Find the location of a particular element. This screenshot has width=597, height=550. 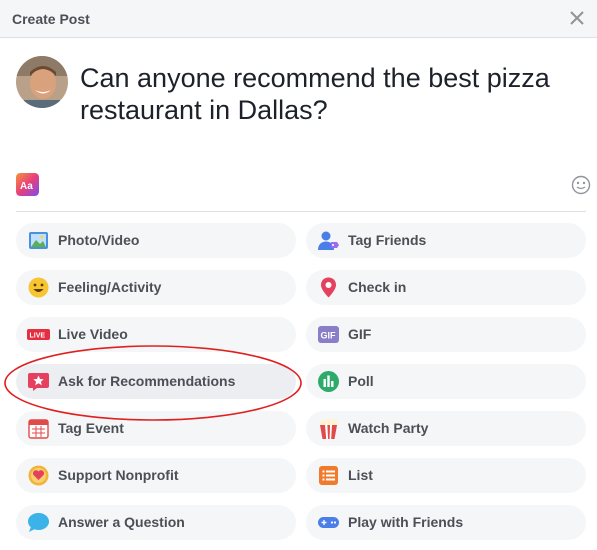

aa-background-icon: Aa is located at coordinates (27, 184).